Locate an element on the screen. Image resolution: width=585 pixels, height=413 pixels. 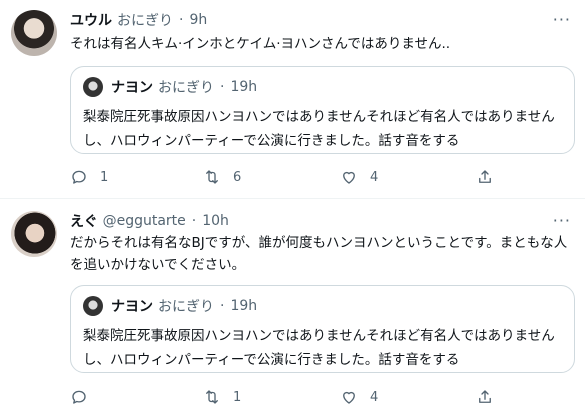
tweet-text: それは有名人キム·インホとケイム·ヨハンさんではありません.. is located at coordinates (260, 44).